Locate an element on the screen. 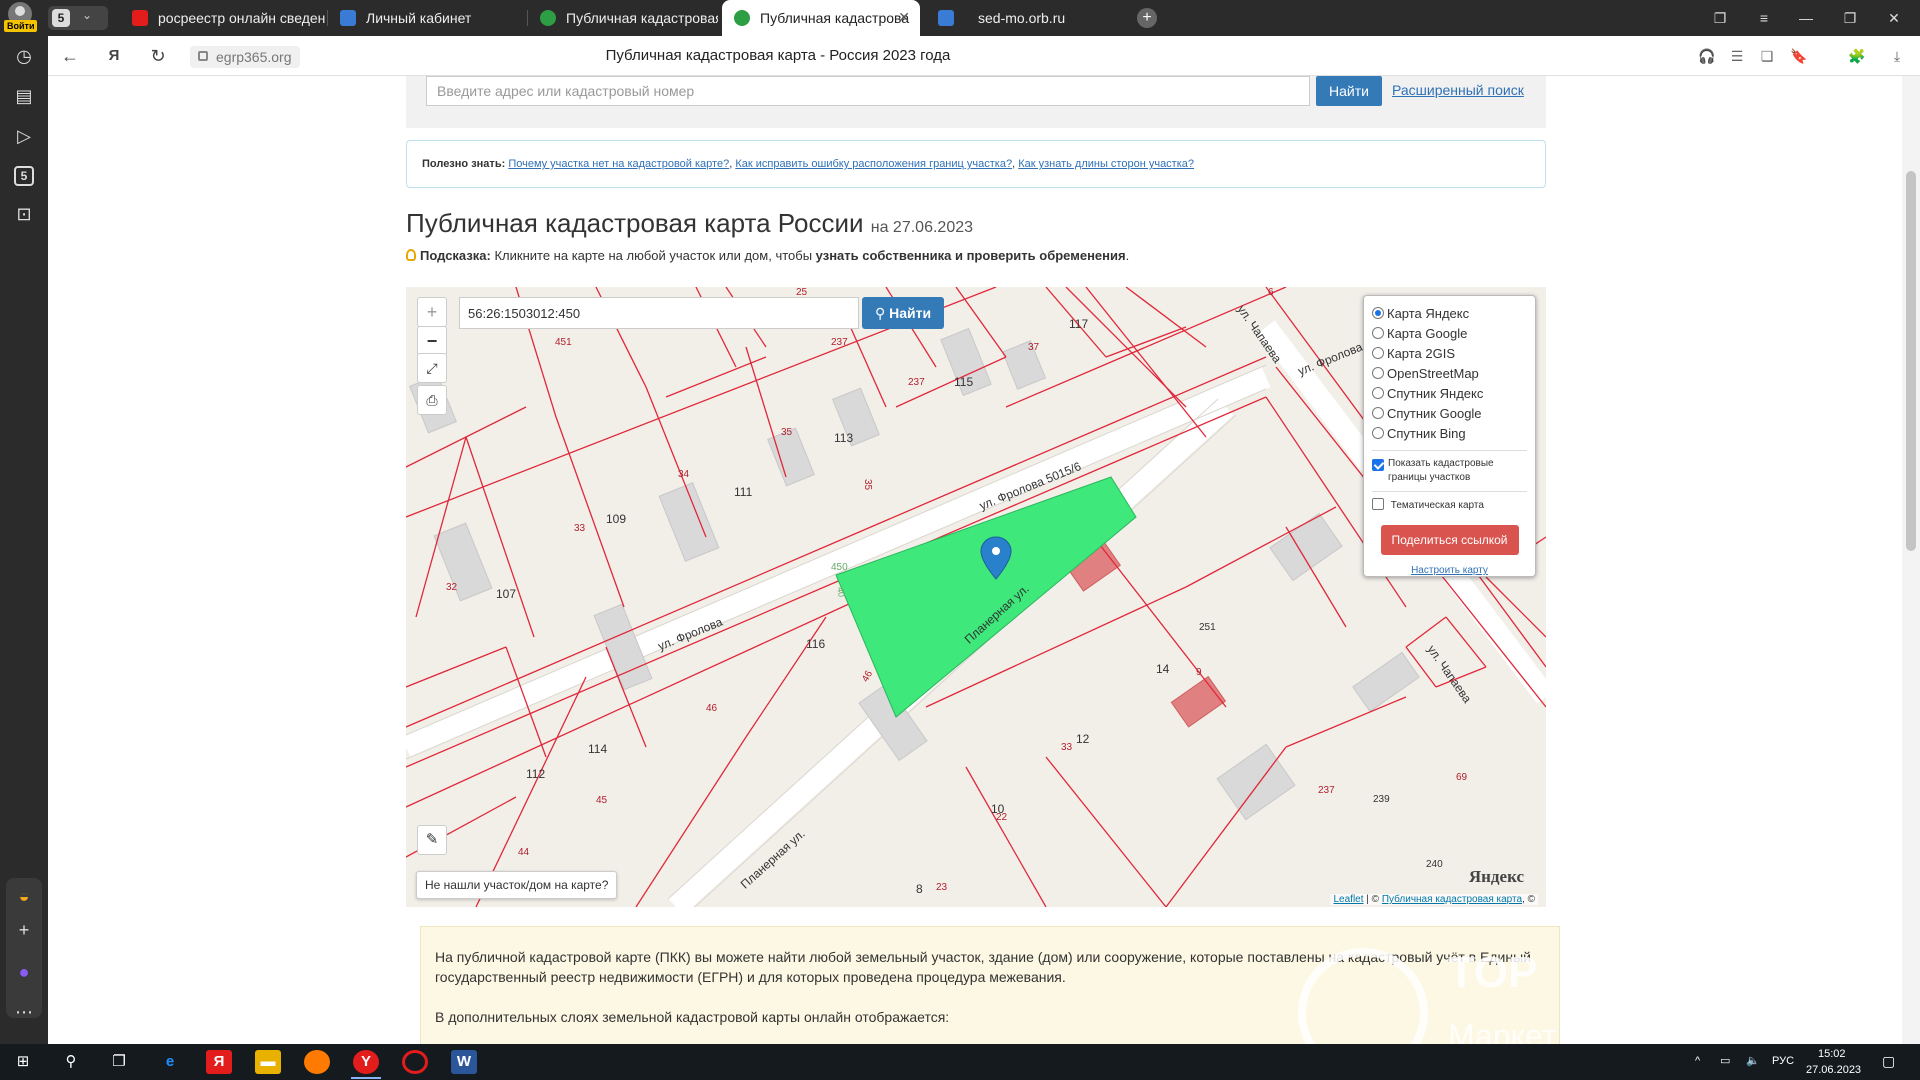 The height and width of the screenshot is (1080, 1920). radio-selected is located at coordinates (1378, 313).